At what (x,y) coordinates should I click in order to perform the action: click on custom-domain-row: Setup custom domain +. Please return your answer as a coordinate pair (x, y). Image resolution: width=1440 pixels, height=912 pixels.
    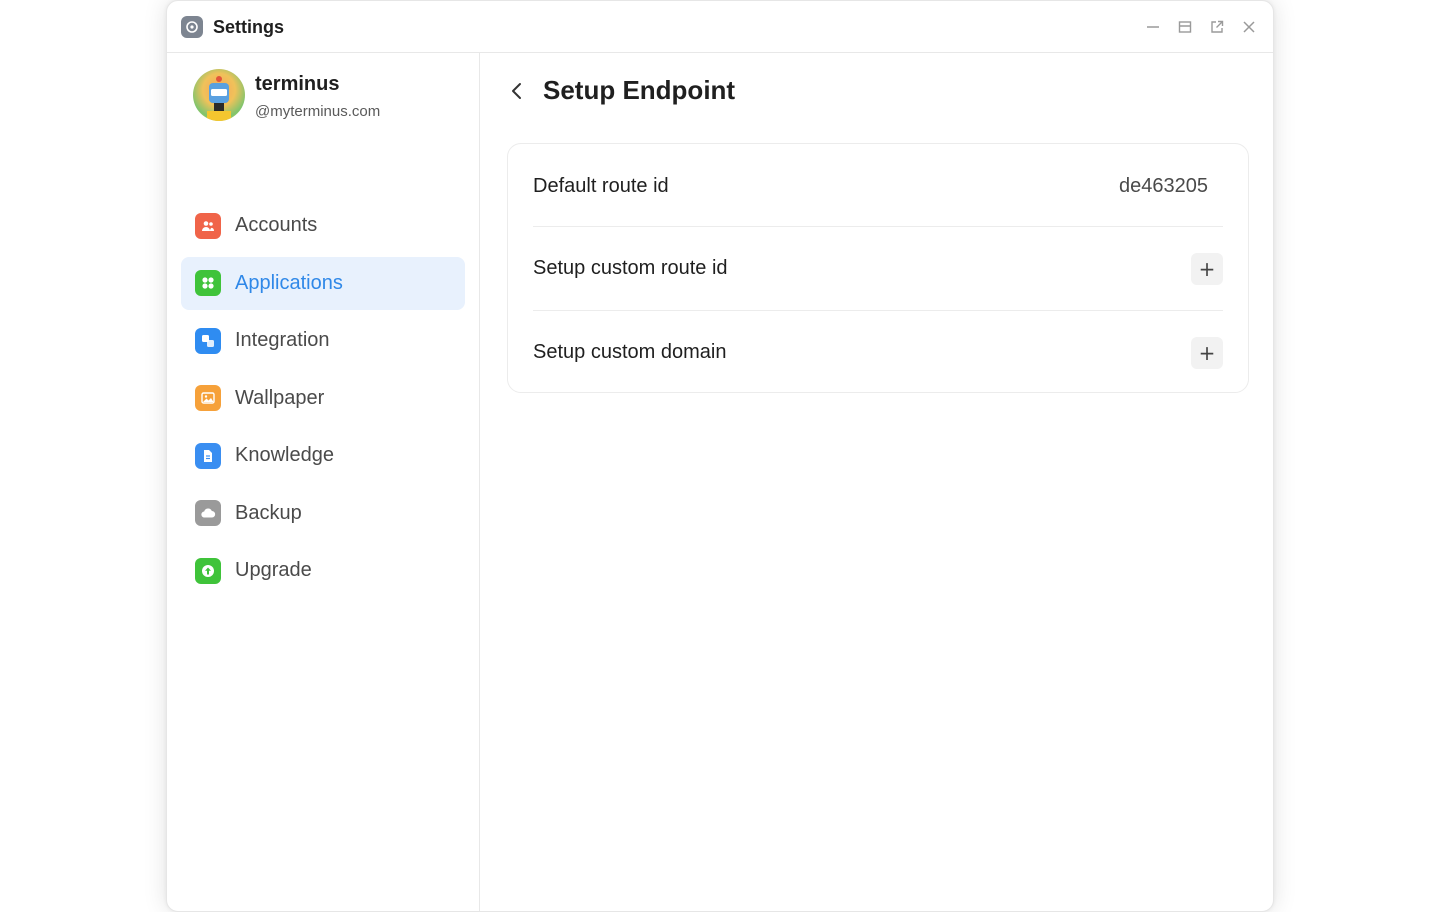
    Looking at the image, I should click on (878, 352).